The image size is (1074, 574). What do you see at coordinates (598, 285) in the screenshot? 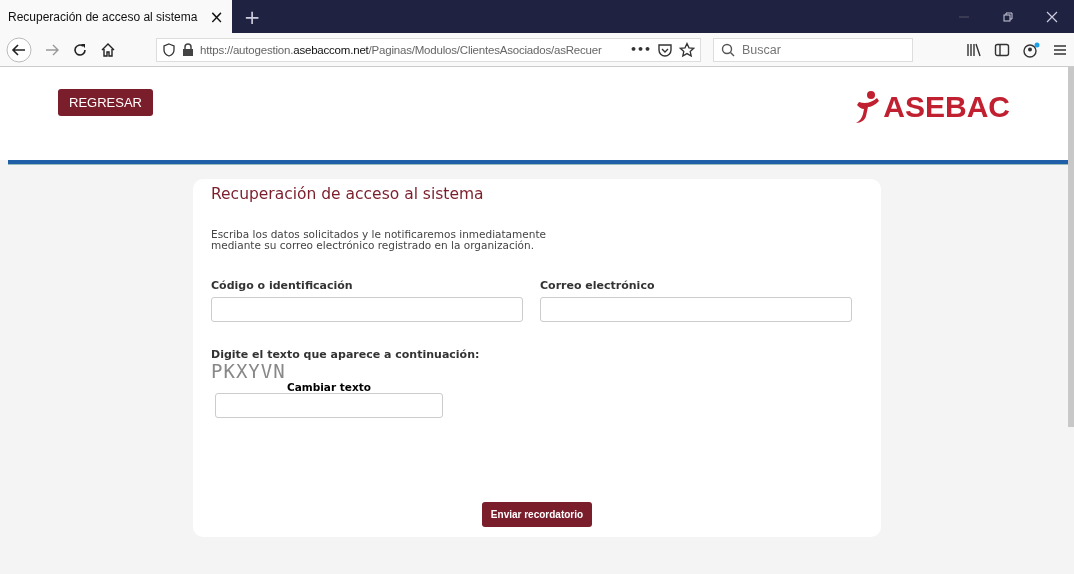
I see `field-label: Correo electrónico` at bounding box center [598, 285].